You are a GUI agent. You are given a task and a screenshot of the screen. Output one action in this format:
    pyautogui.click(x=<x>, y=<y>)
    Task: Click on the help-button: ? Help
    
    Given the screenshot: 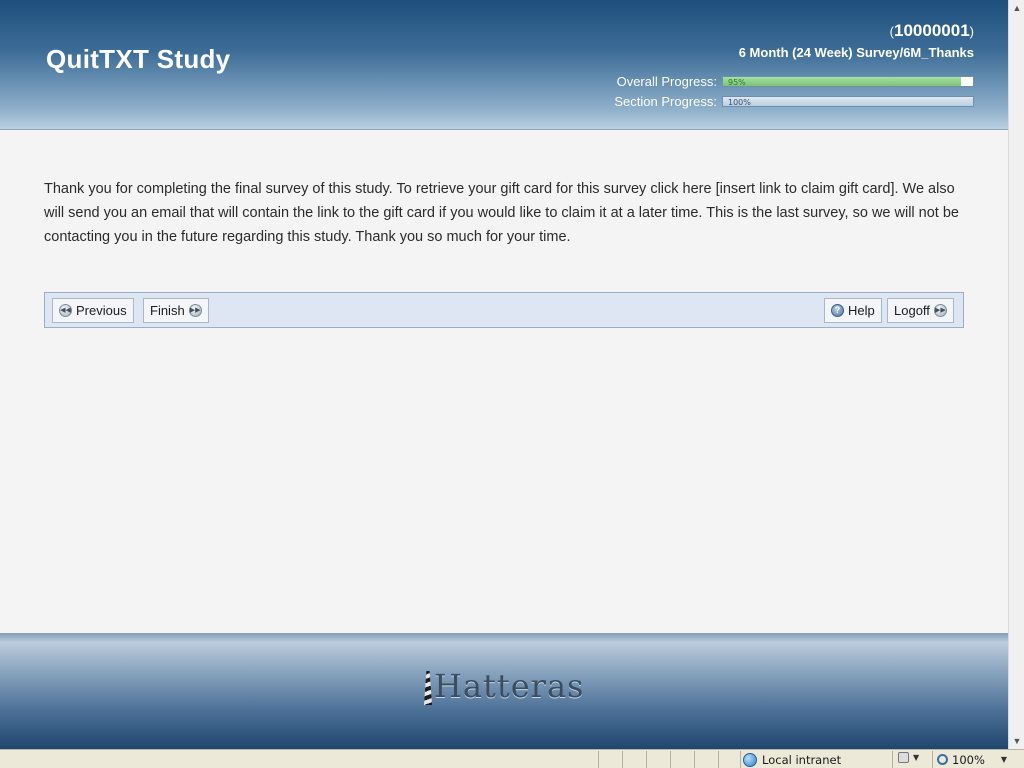 What is the action you would take?
    pyautogui.click(x=853, y=310)
    